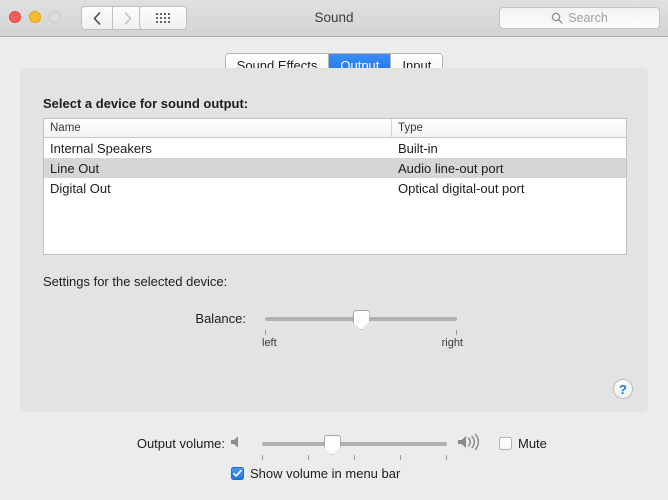  I want to click on balance-left-label: left, so click(269, 343).